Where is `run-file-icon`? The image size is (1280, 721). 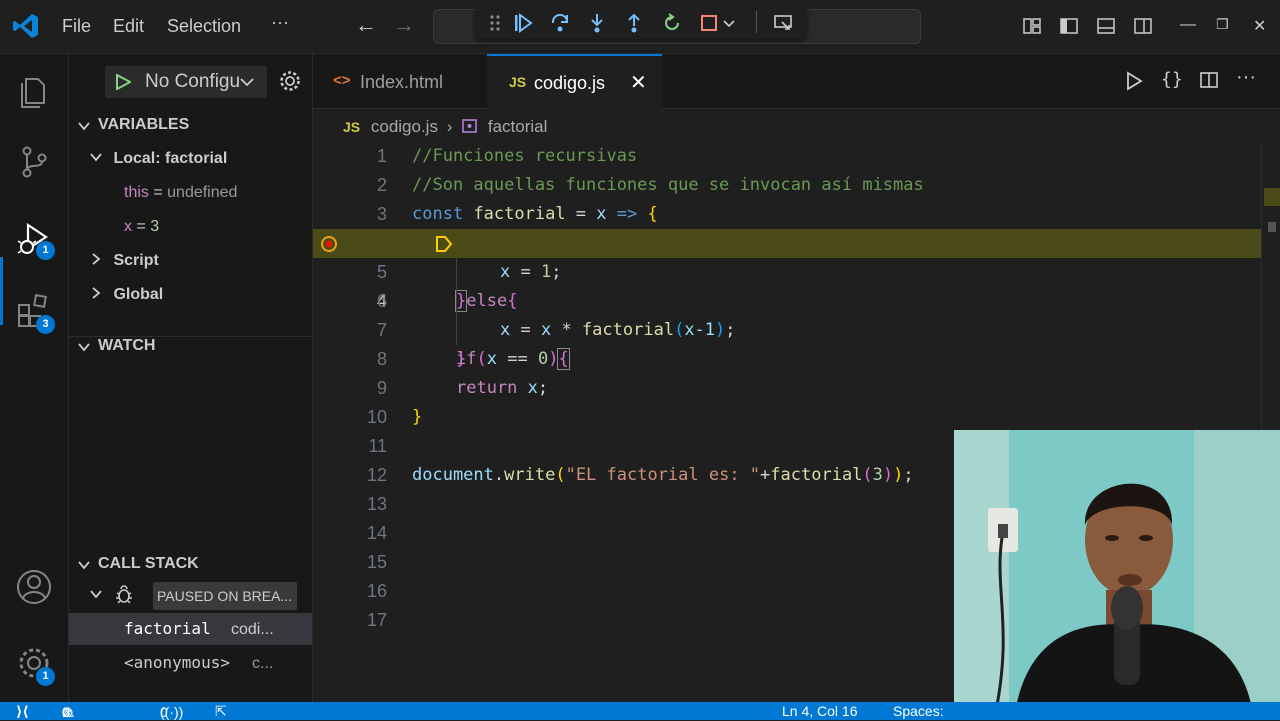
run-file-icon is located at coordinates (1134, 81).